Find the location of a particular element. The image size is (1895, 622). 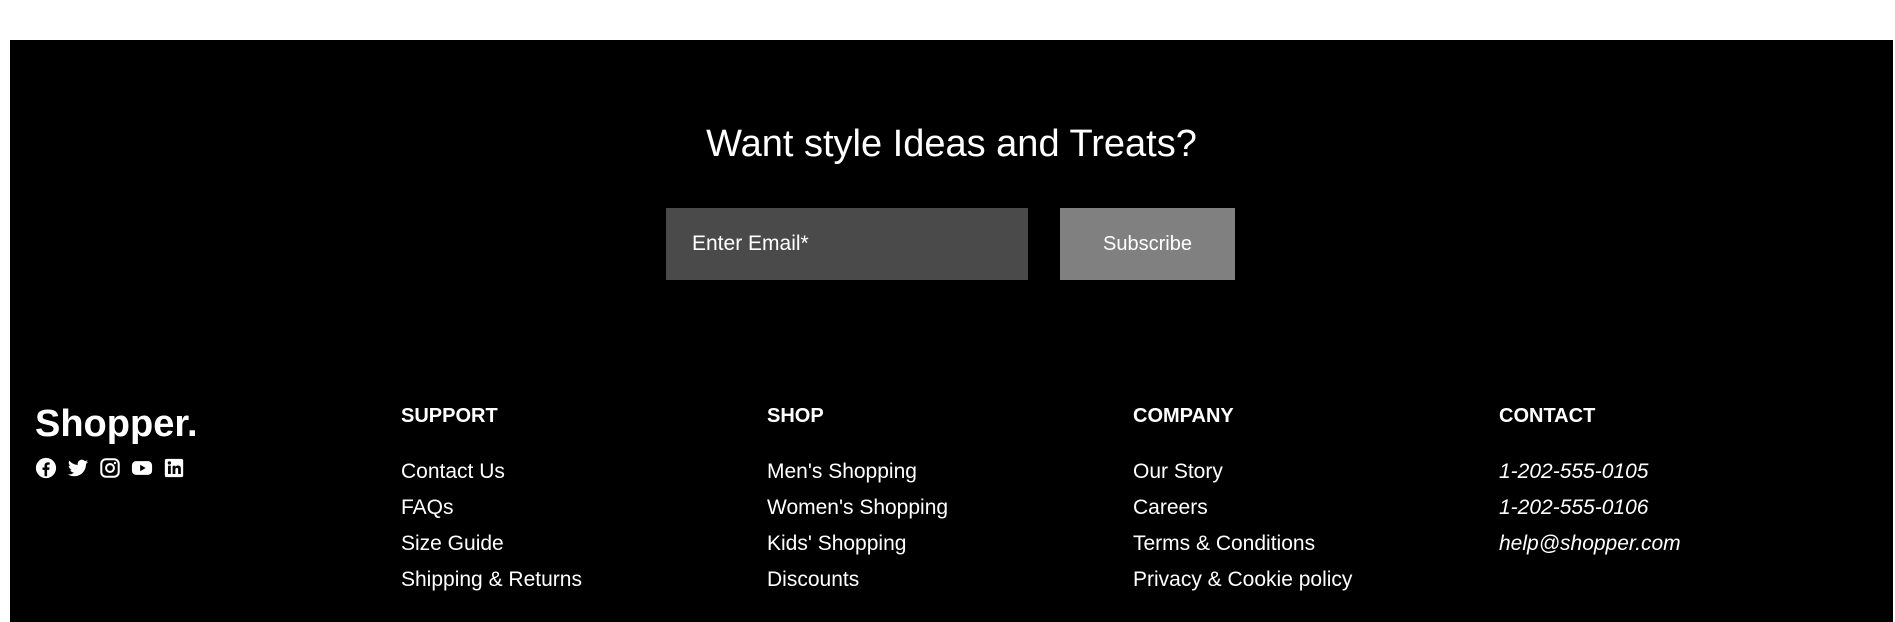

shop-link-womens: Women's Shopping is located at coordinates (857, 507).